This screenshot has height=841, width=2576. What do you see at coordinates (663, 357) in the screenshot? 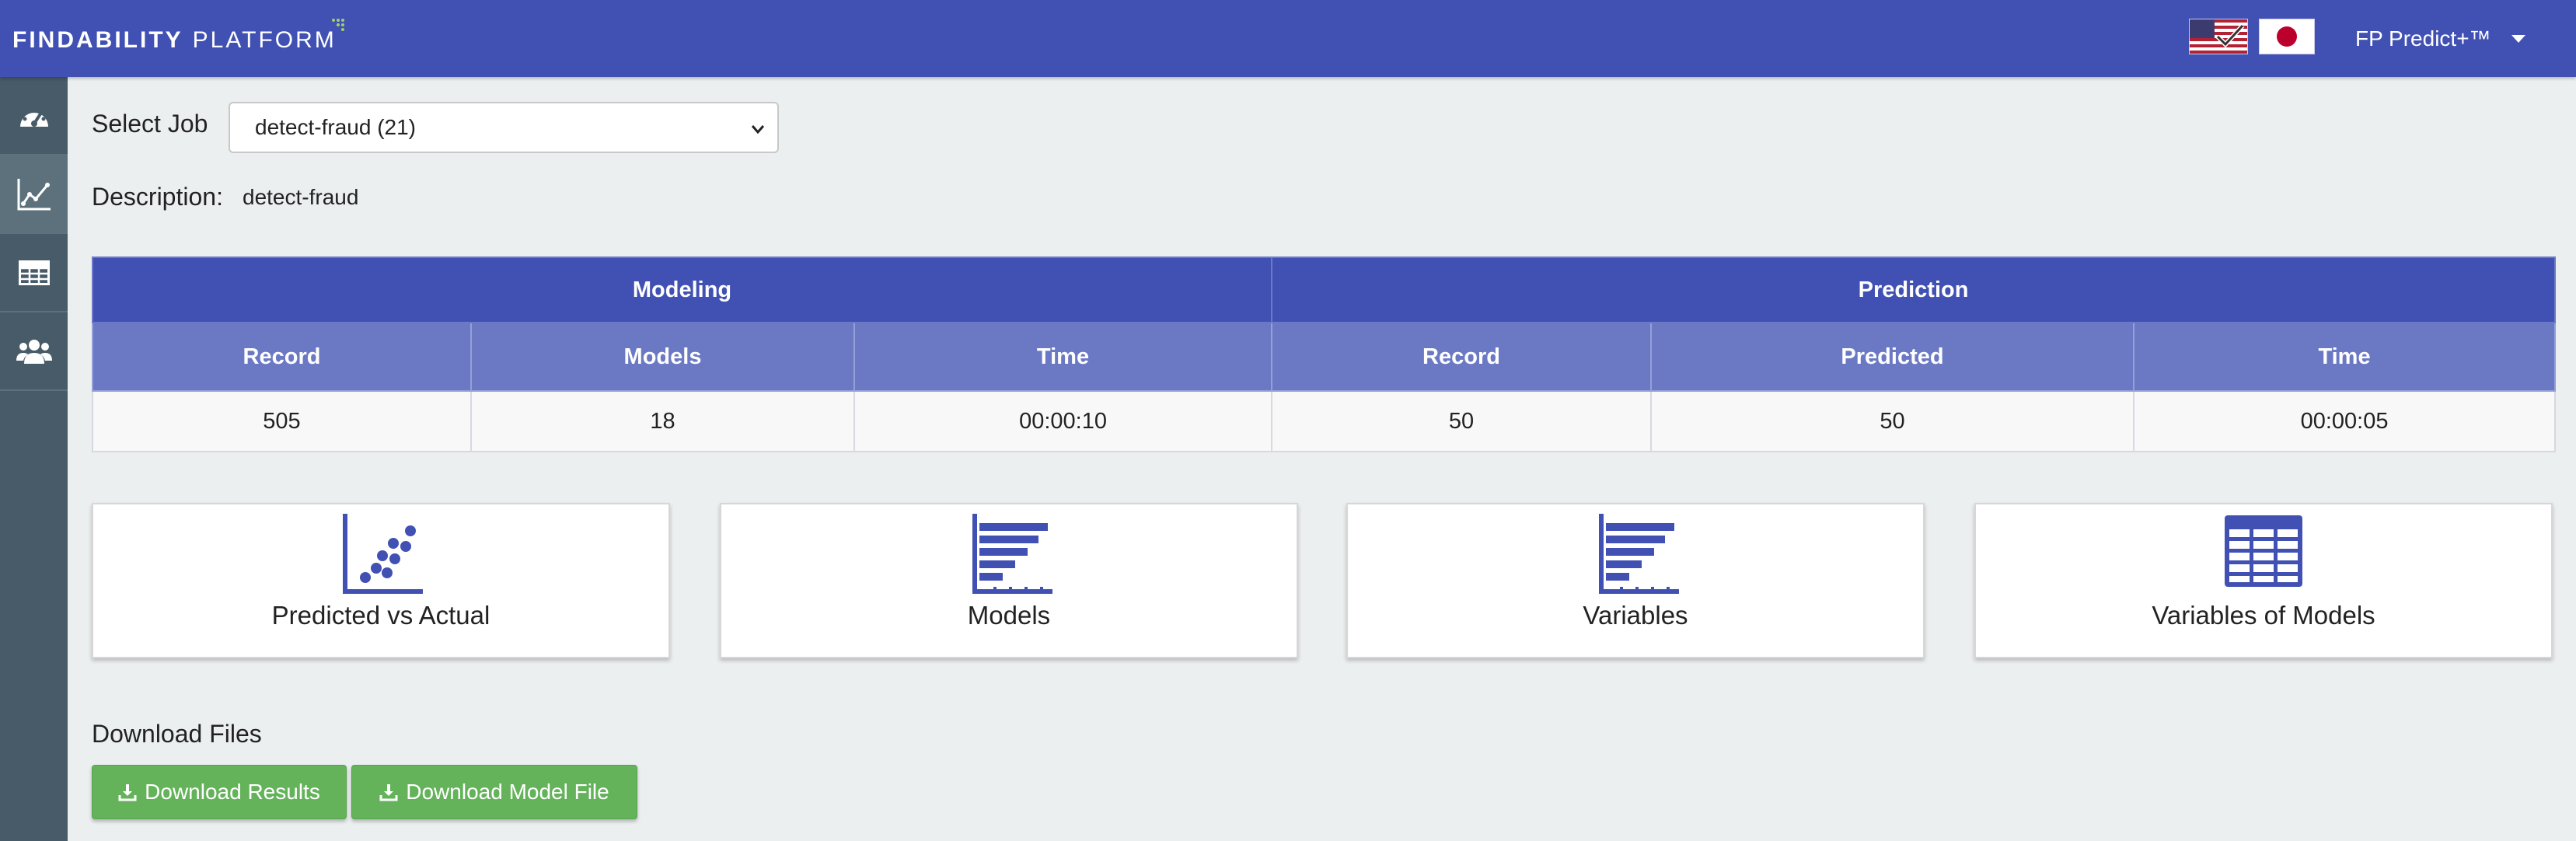
I see `column-header: Models` at bounding box center [663, 357].